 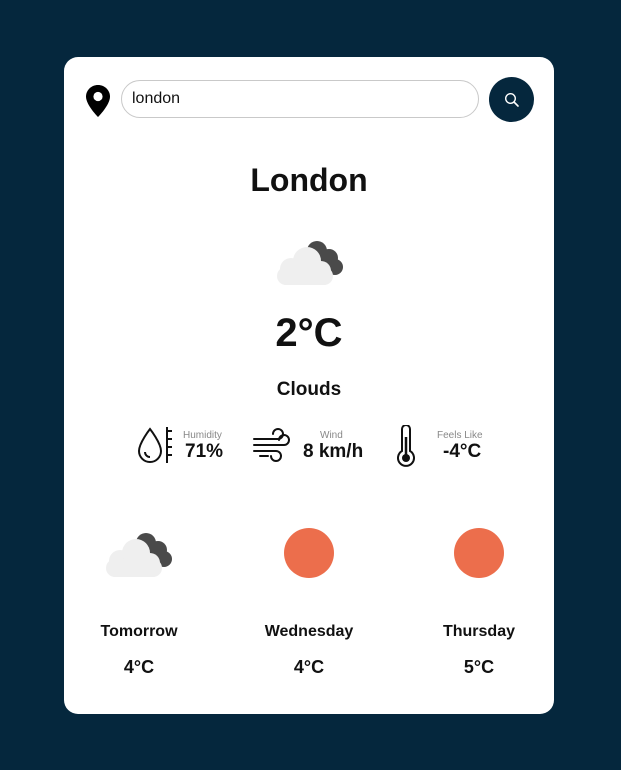 I want to click on humidity-stat: Humidity 71%, so click(x=191, y=445).